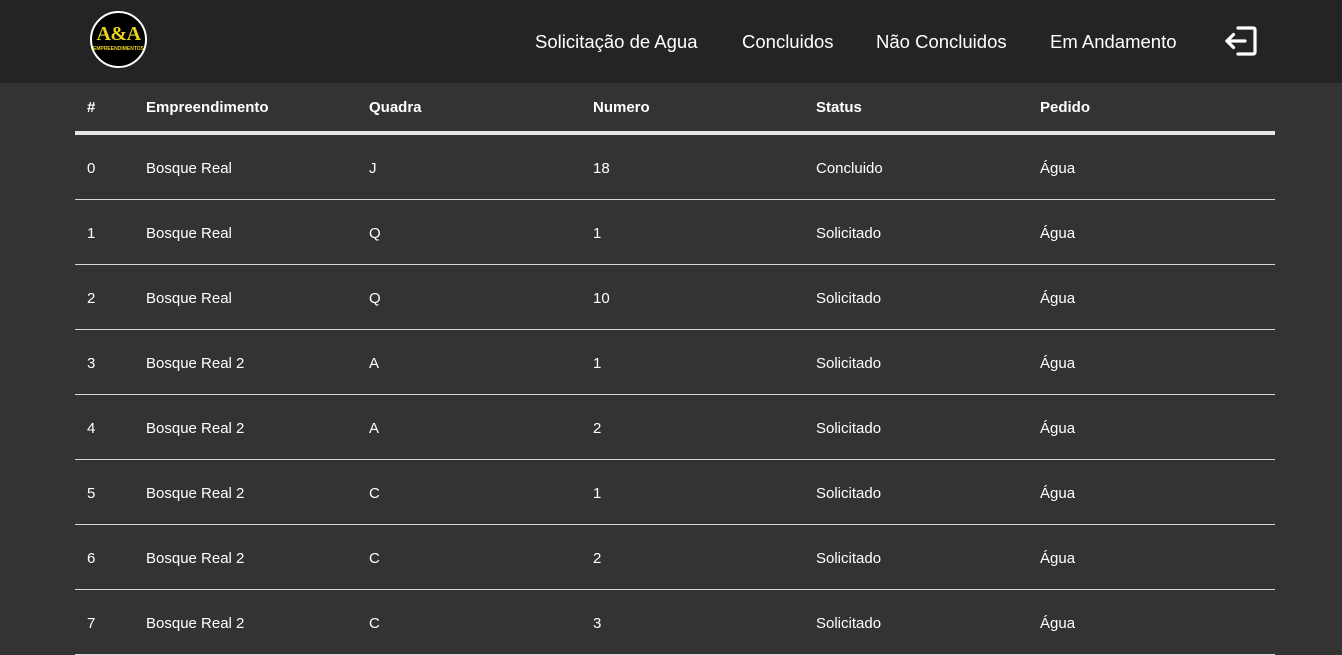  I want to click on column-header-status: Status, so click(839, 107).